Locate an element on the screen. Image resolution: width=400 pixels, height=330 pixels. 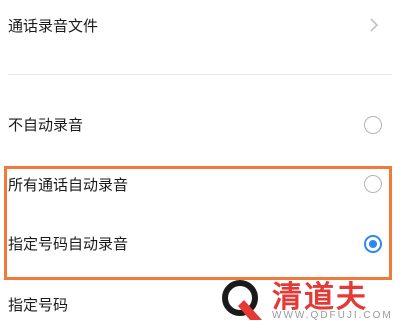
specified-numbers-label: 指定号码 is located at coordinates (38, 305).